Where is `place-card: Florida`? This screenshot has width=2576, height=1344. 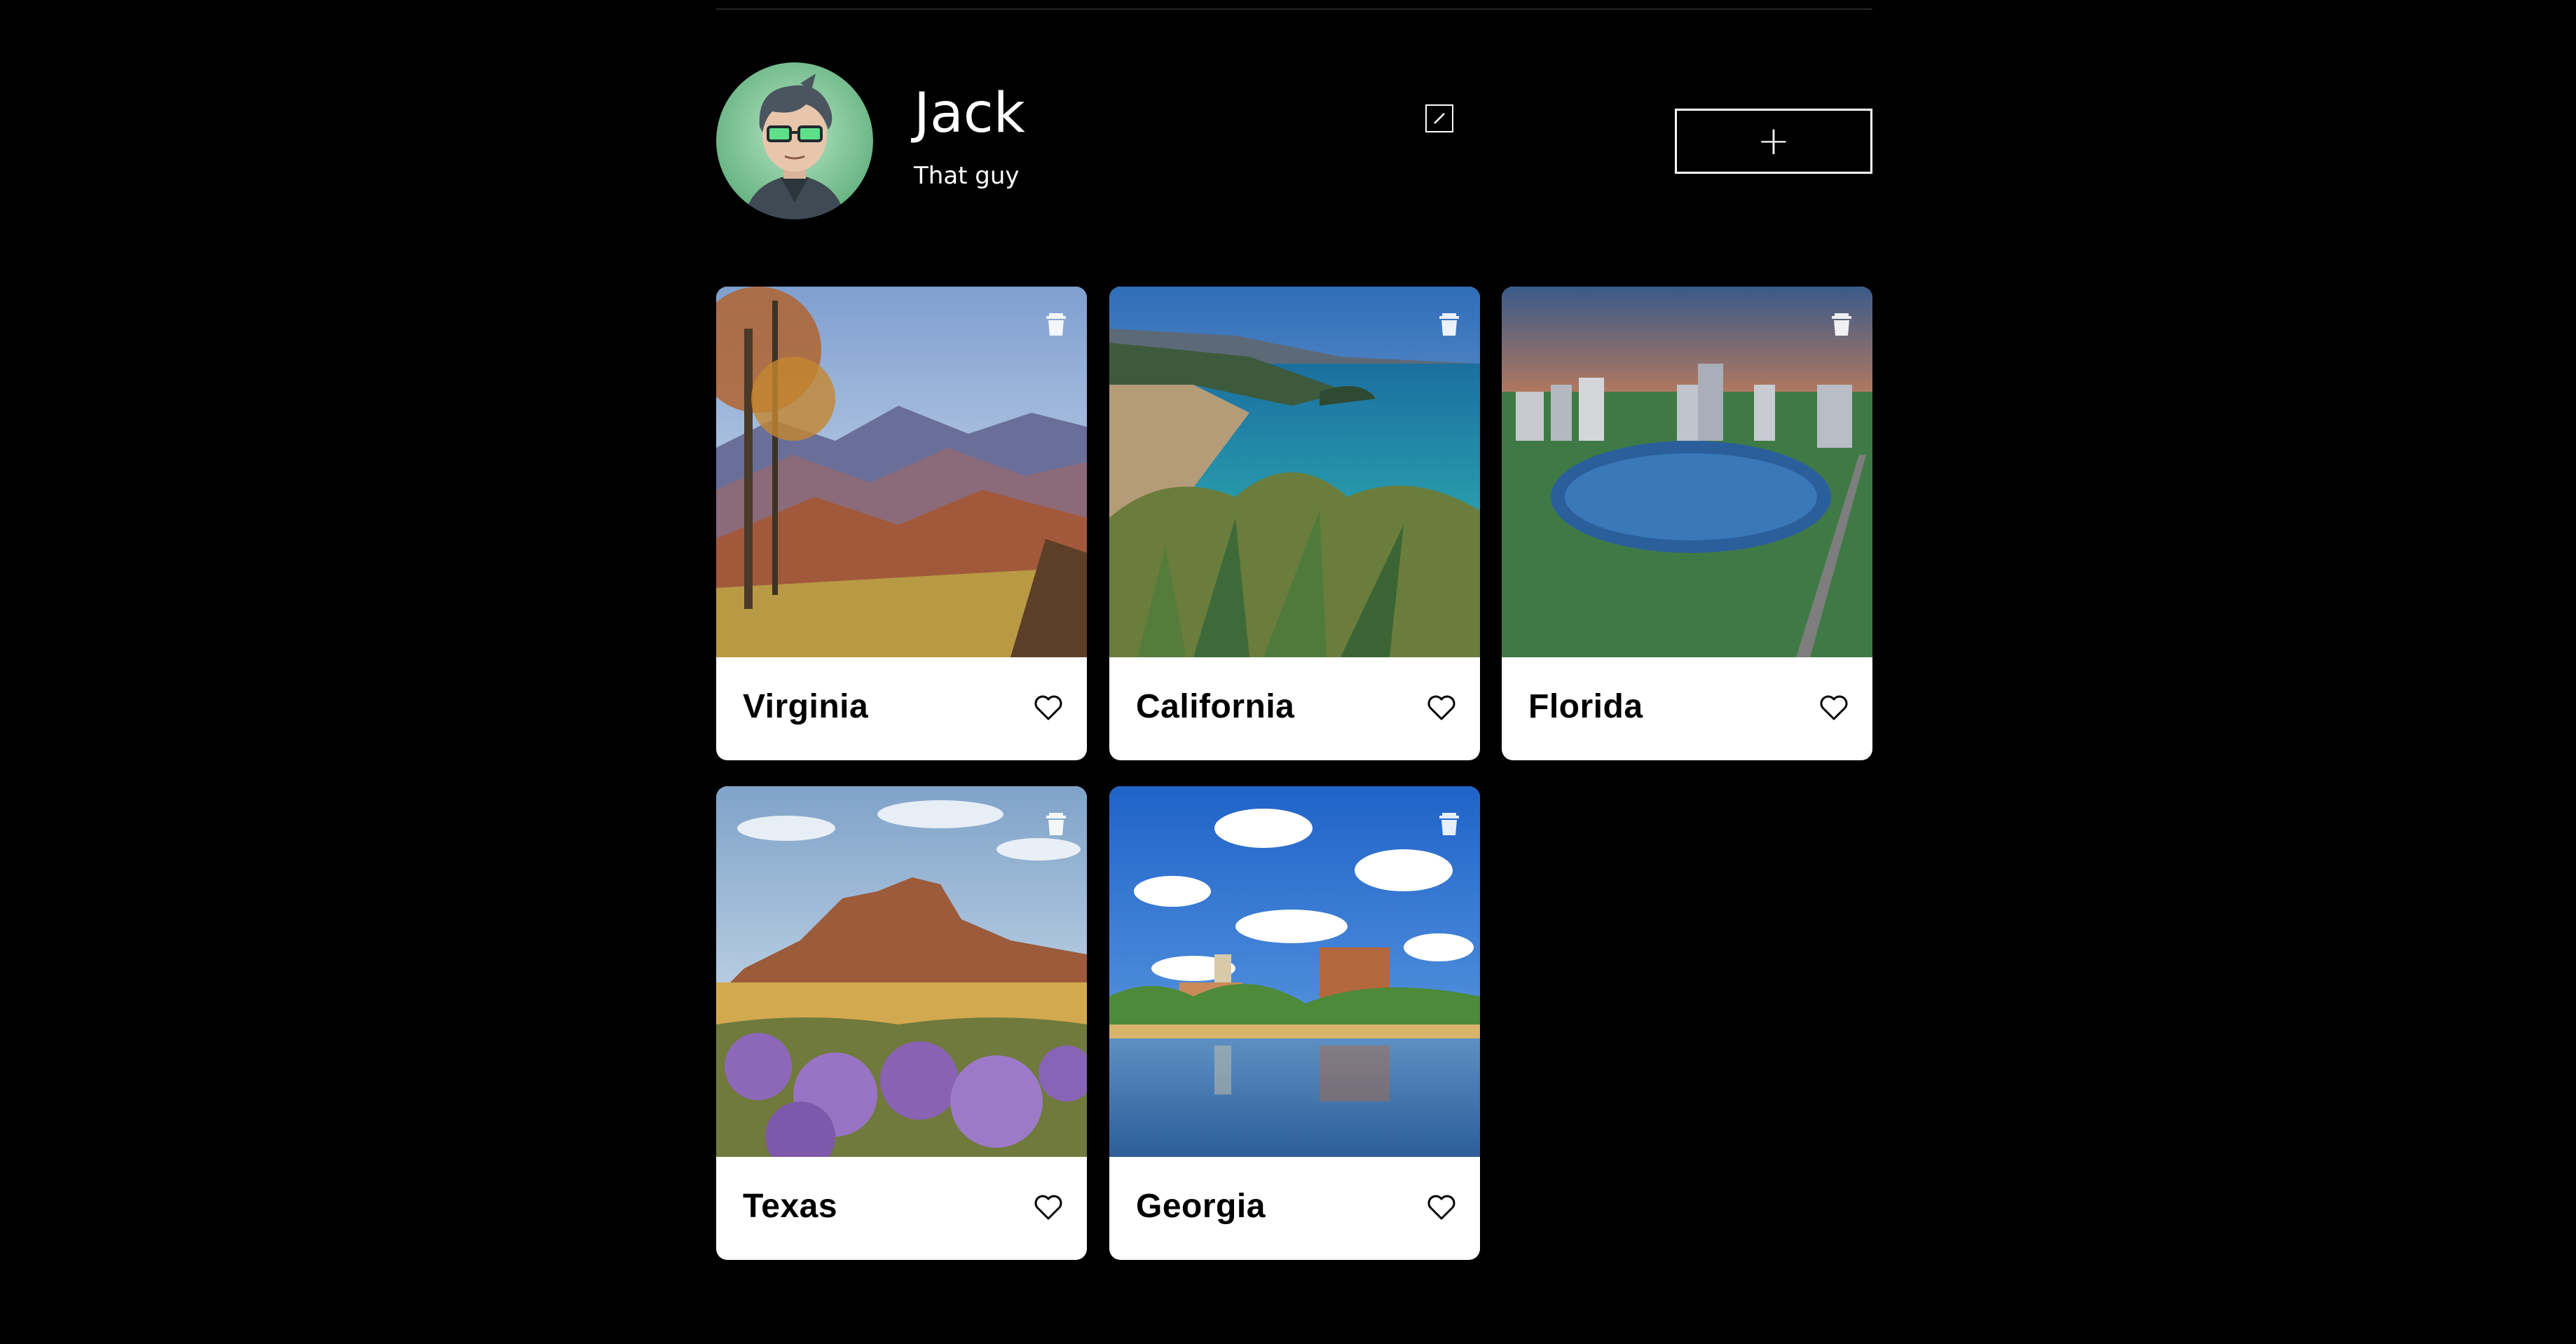 place-card: Florida is located at coordinates (1687, 523).